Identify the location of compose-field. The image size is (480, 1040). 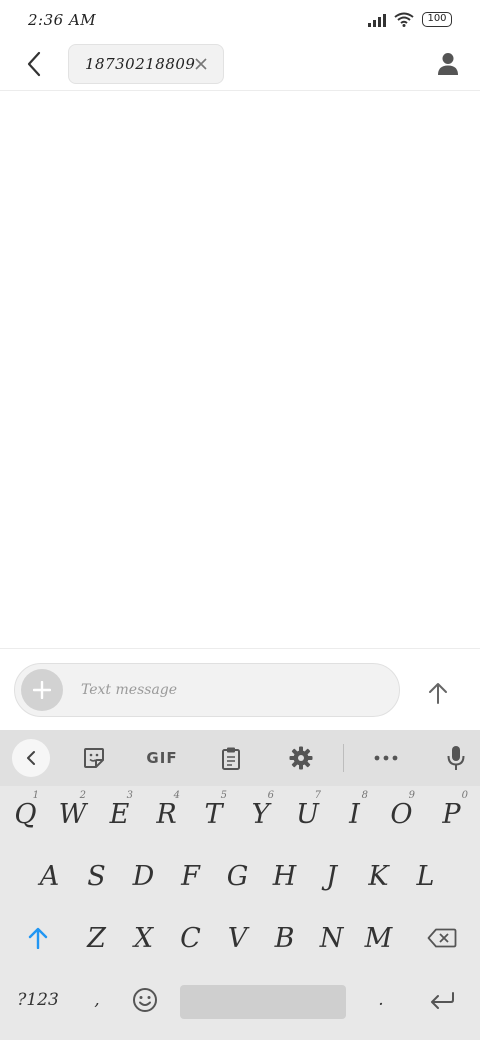
(207, 690).